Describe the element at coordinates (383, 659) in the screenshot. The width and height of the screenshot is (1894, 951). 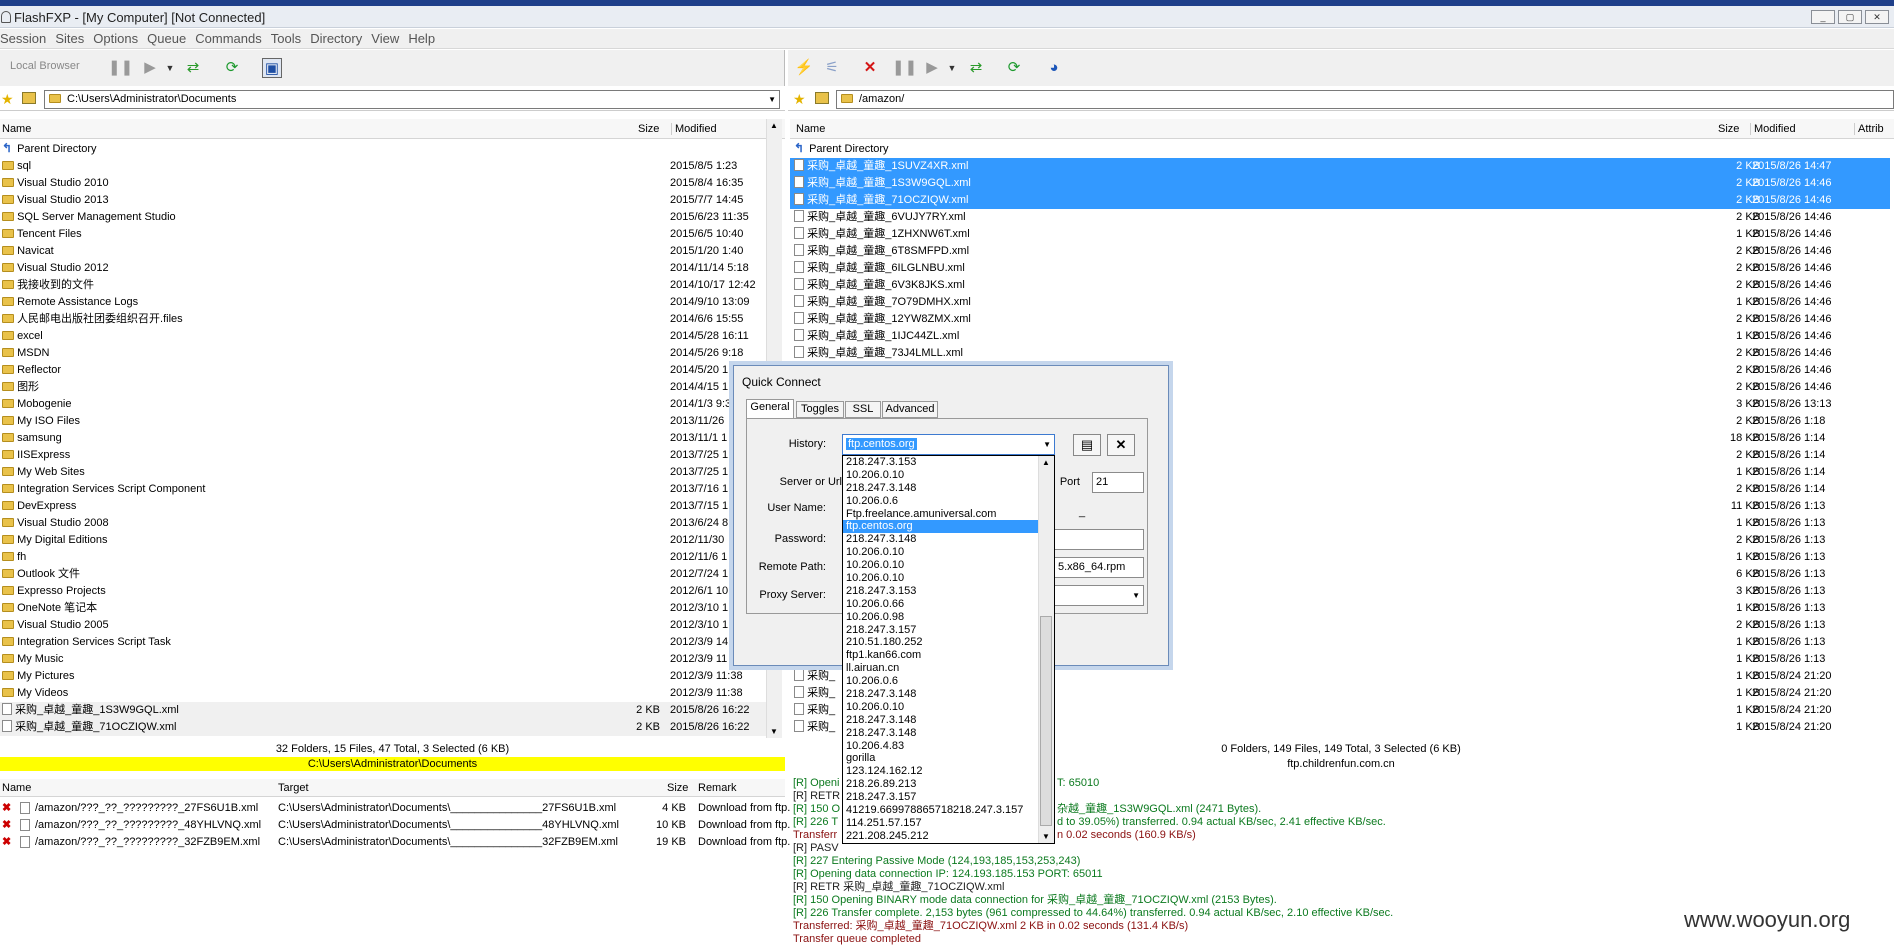
I see `list-item: My Music 2012/3/9 11` at that location.